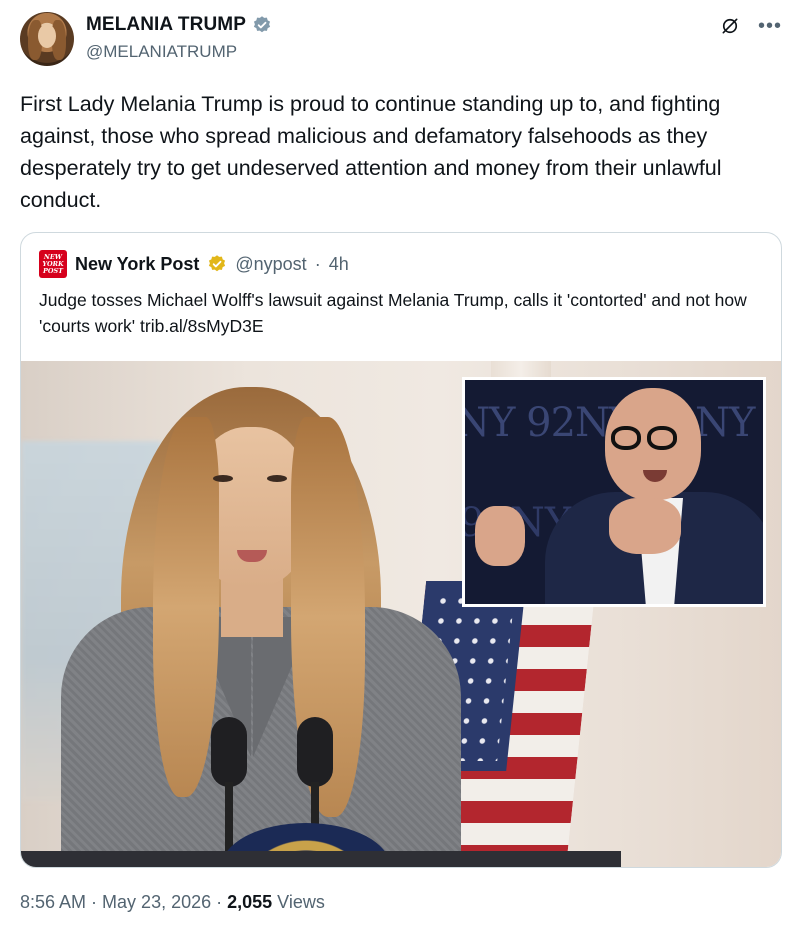 This screenshot has height=929, width=800. What do you see at coordinates (298, 902) in the screenshot?
I see `views-label: Views` at bounding box center [298, 902].